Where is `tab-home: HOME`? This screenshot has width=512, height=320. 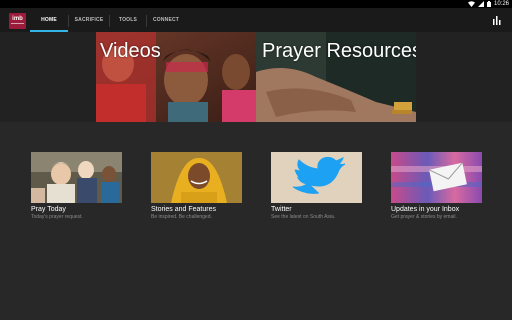 tab-home: HOME is located at coordinates (49, 20).